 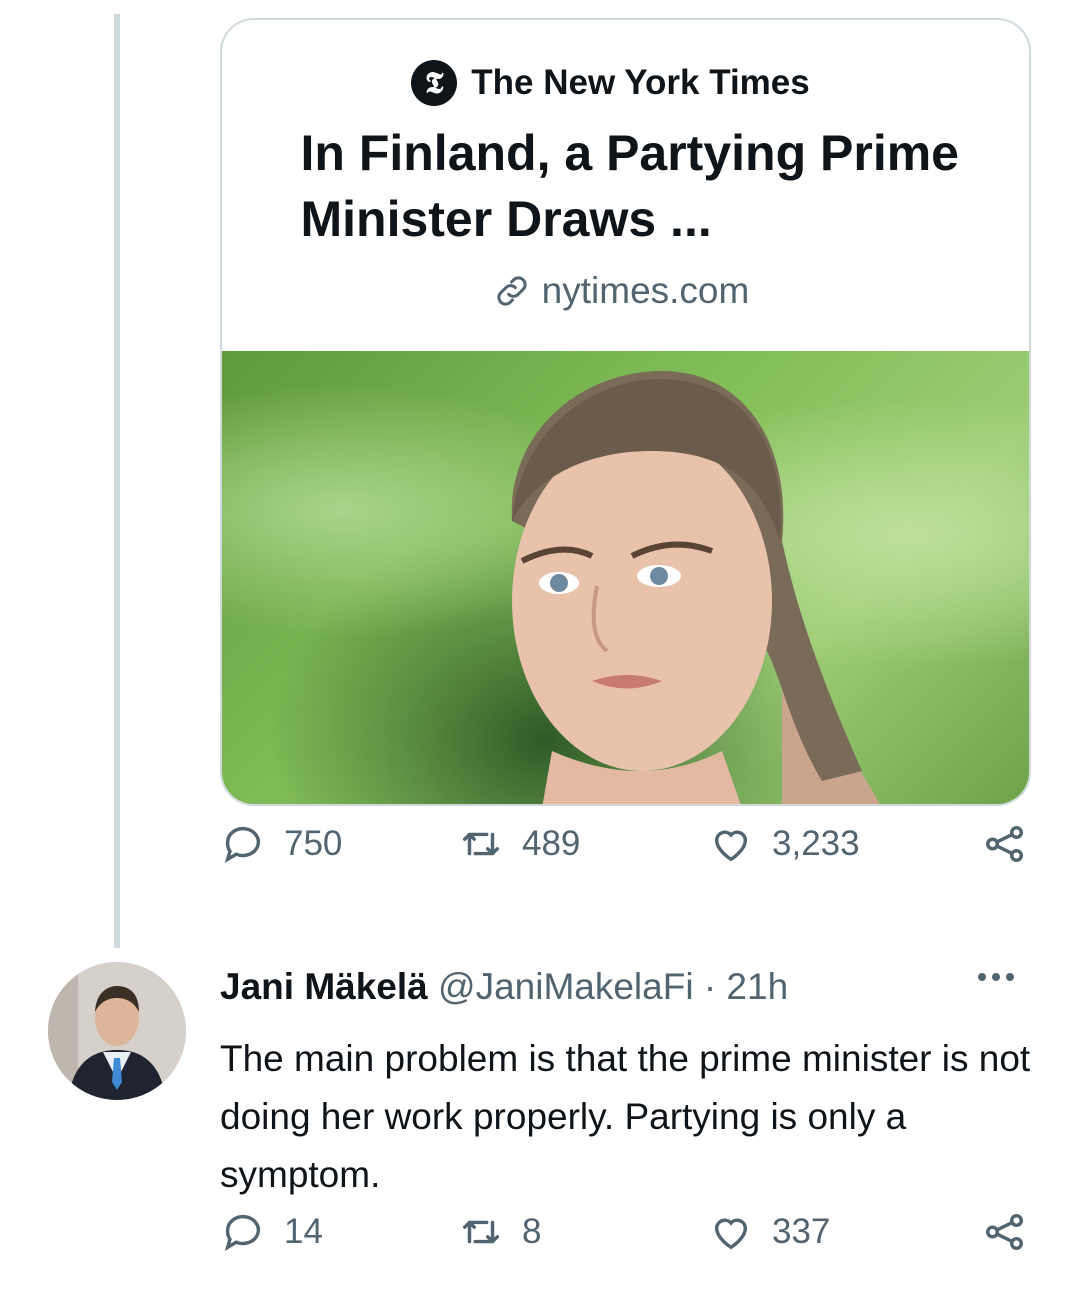 I want to click on link-icon, so click(x=512, y=291).